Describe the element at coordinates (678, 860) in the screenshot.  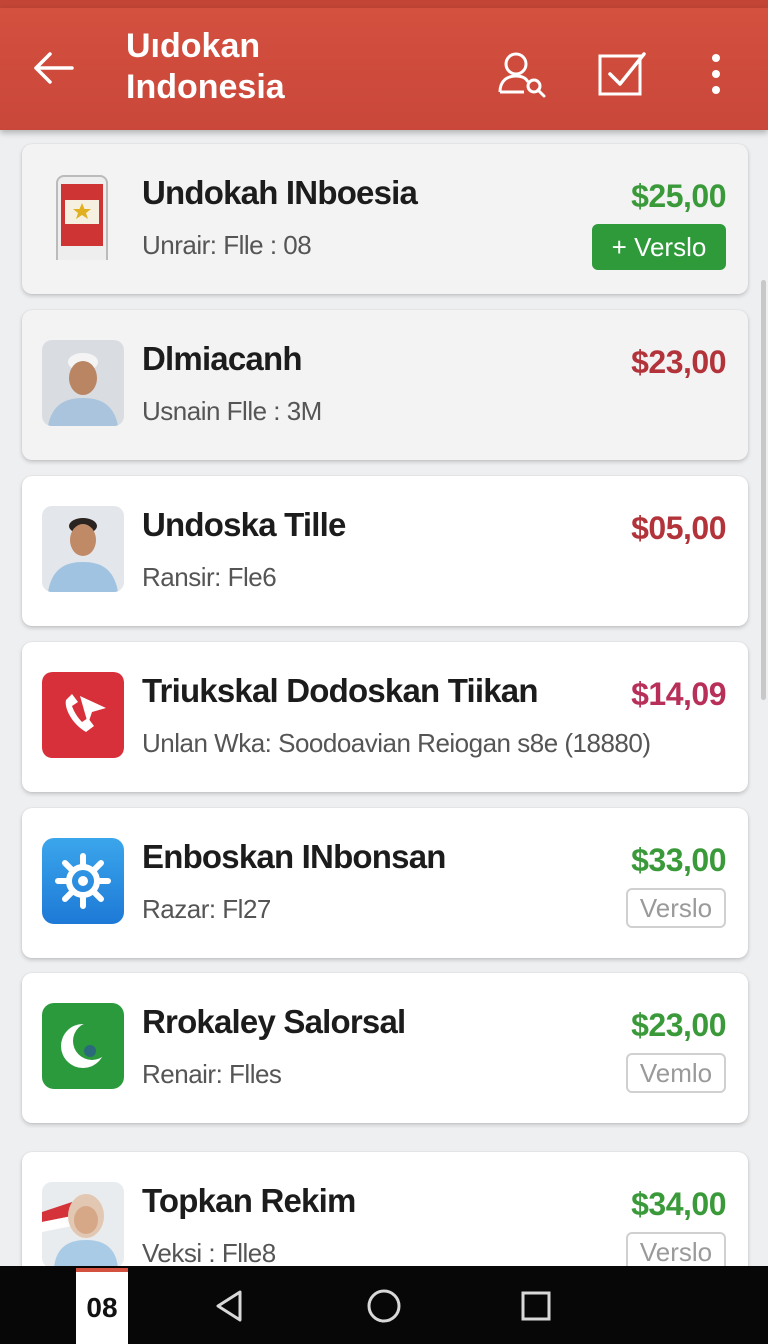
I see `item-price: $33,00` at that location.